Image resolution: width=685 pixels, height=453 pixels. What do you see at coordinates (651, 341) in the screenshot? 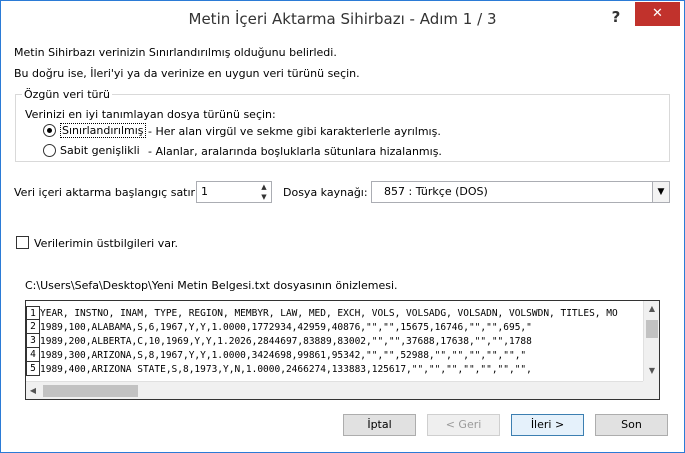
I see `preview-vertical-scrollbar: ▲ ▼` at bounding box center [651, 341].